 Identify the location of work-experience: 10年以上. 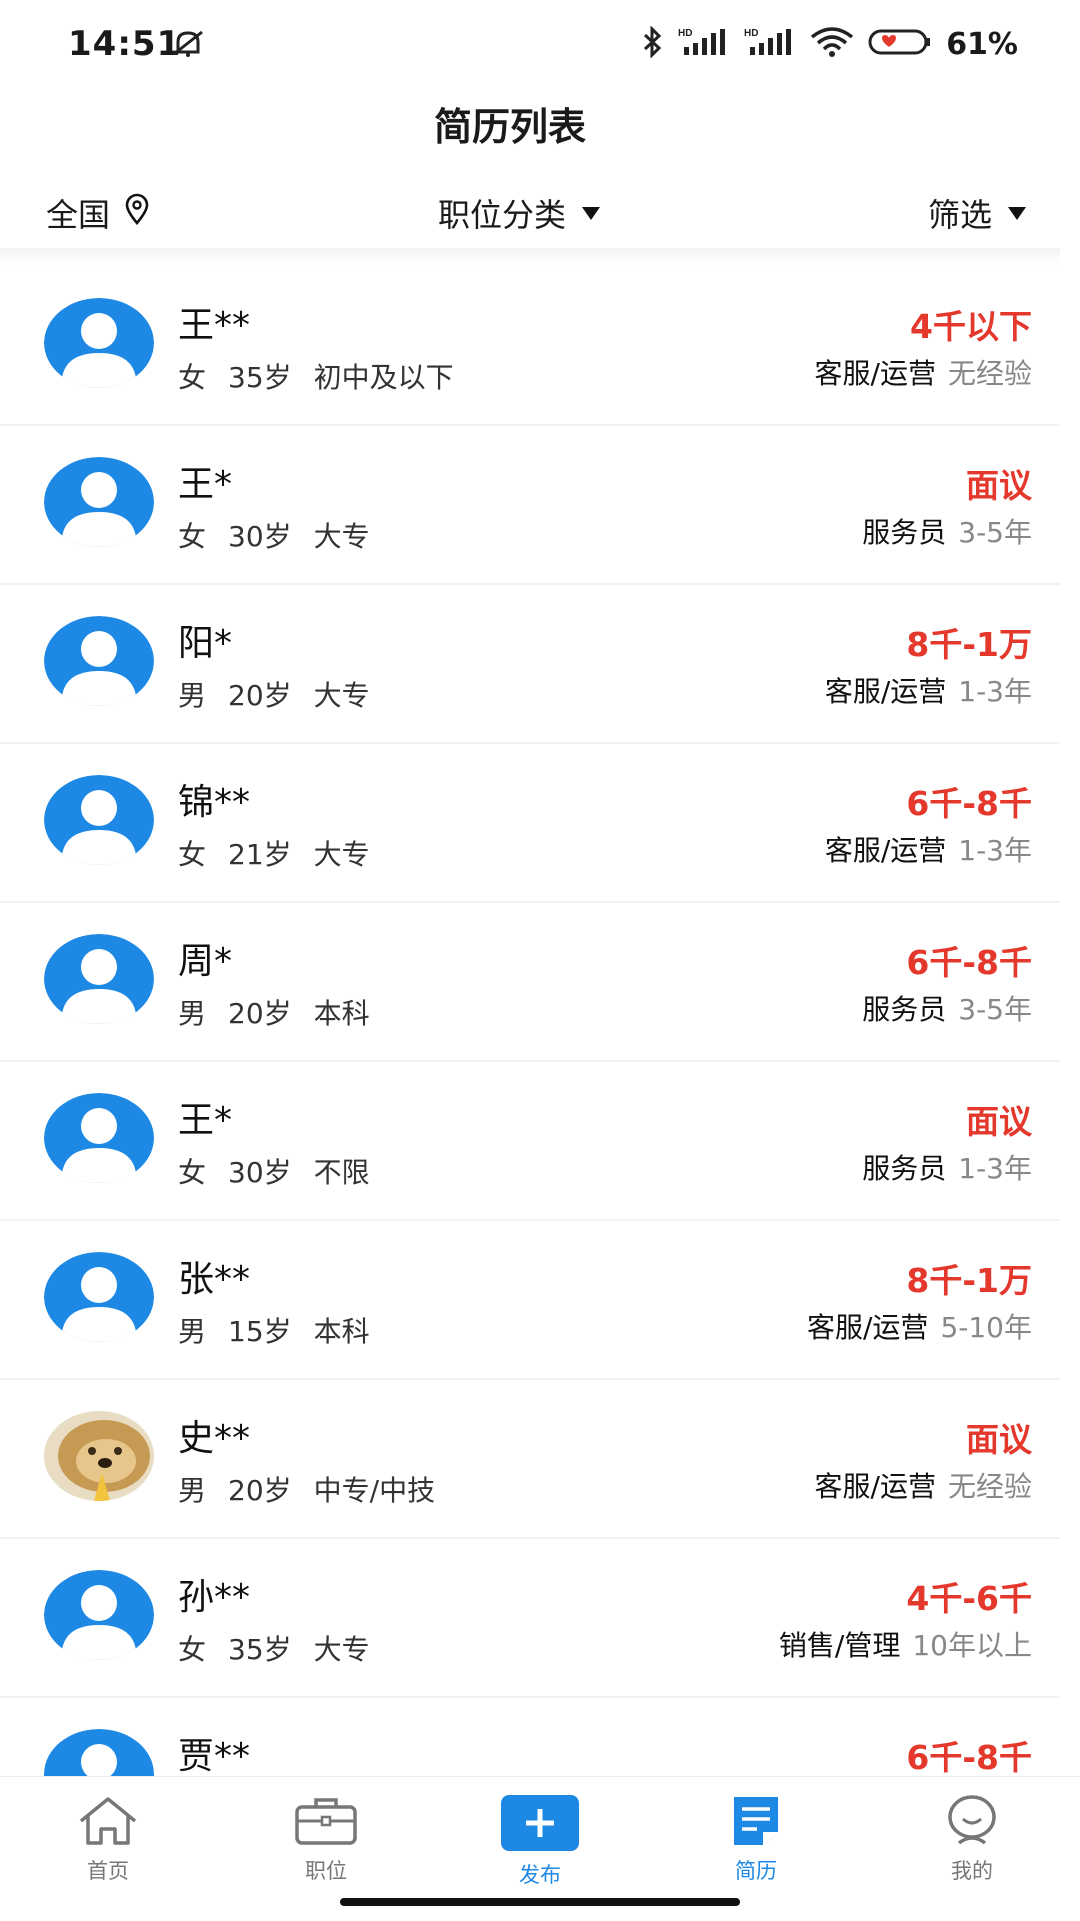
(972, 1645).